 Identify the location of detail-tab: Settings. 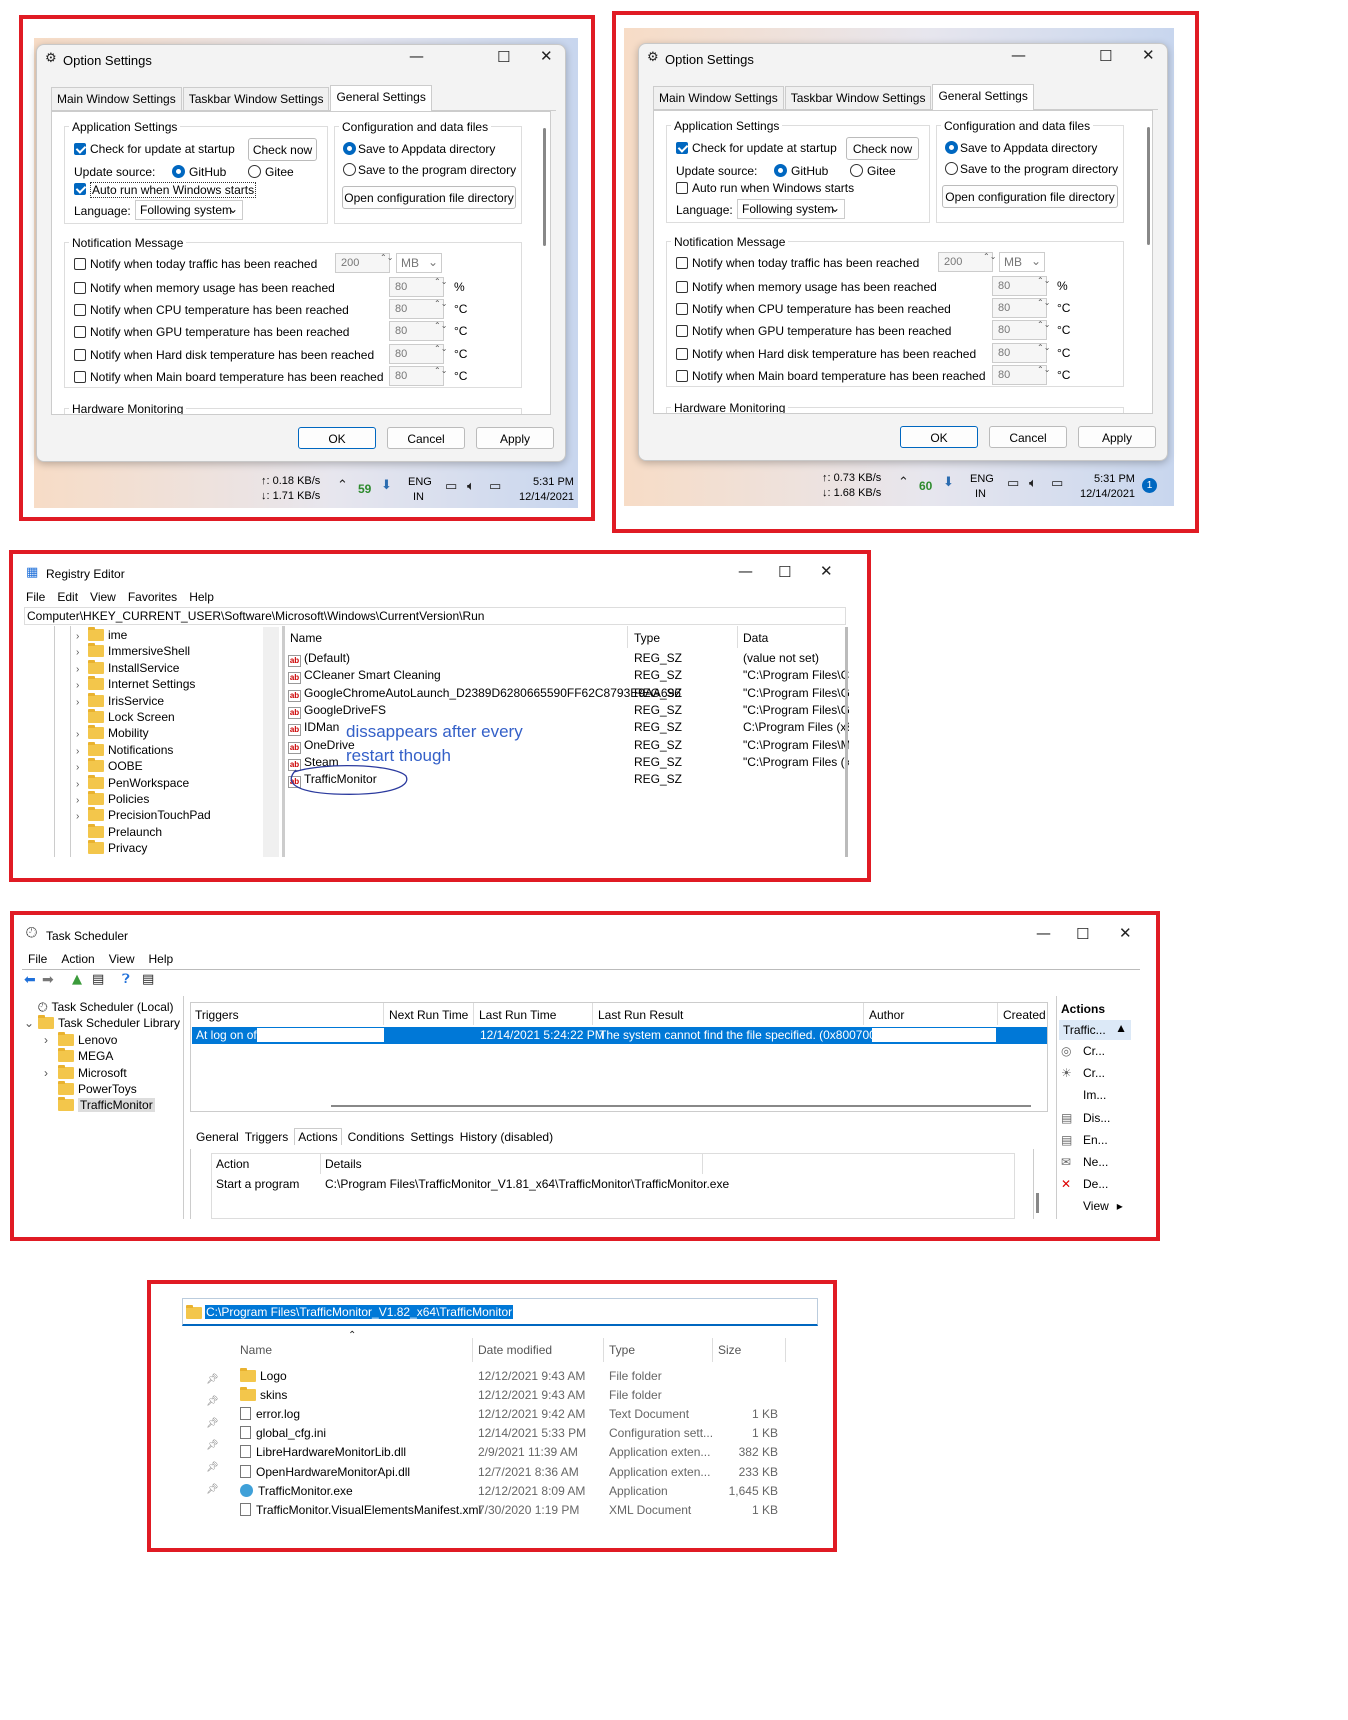
(431, 1137).